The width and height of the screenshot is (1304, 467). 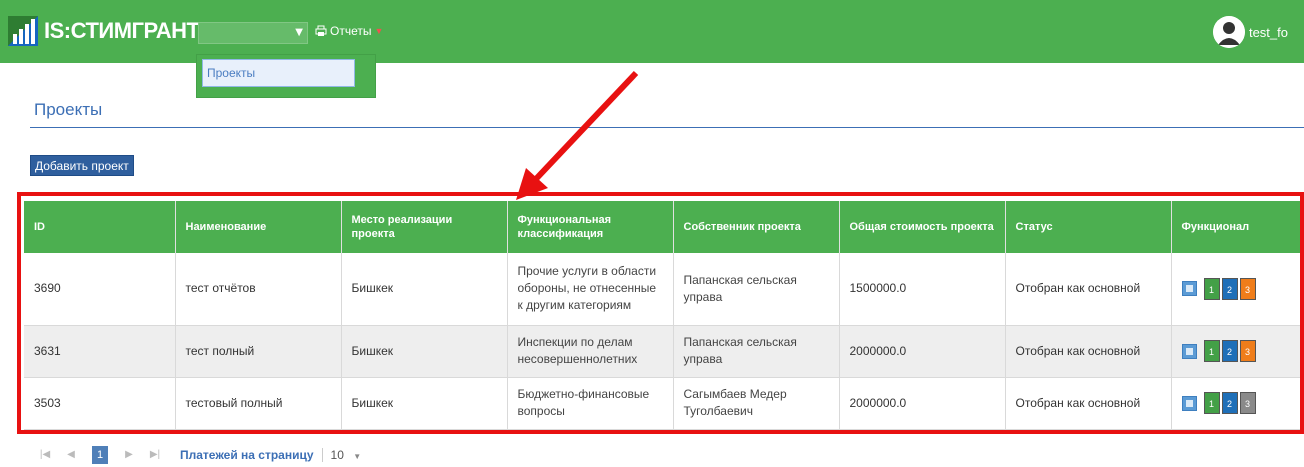 I want to click on first-page-button: |◀, so click(x=45, y=455).